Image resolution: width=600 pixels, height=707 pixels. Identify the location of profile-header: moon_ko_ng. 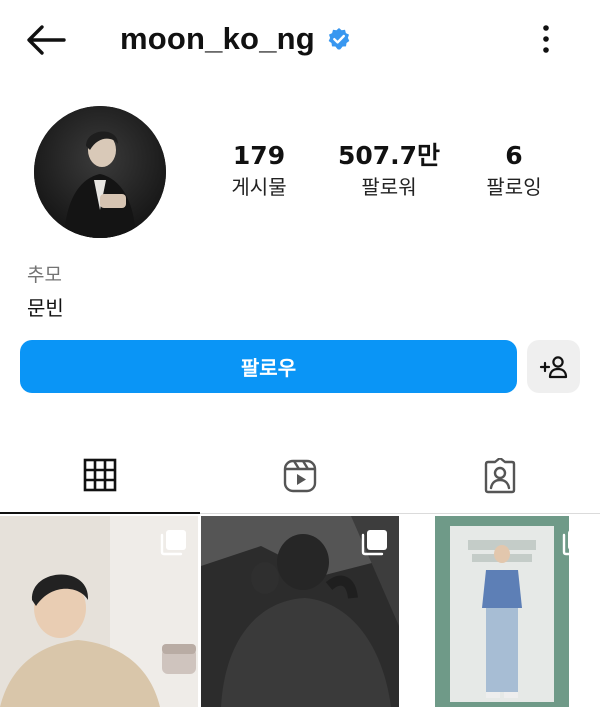
(300, 39).